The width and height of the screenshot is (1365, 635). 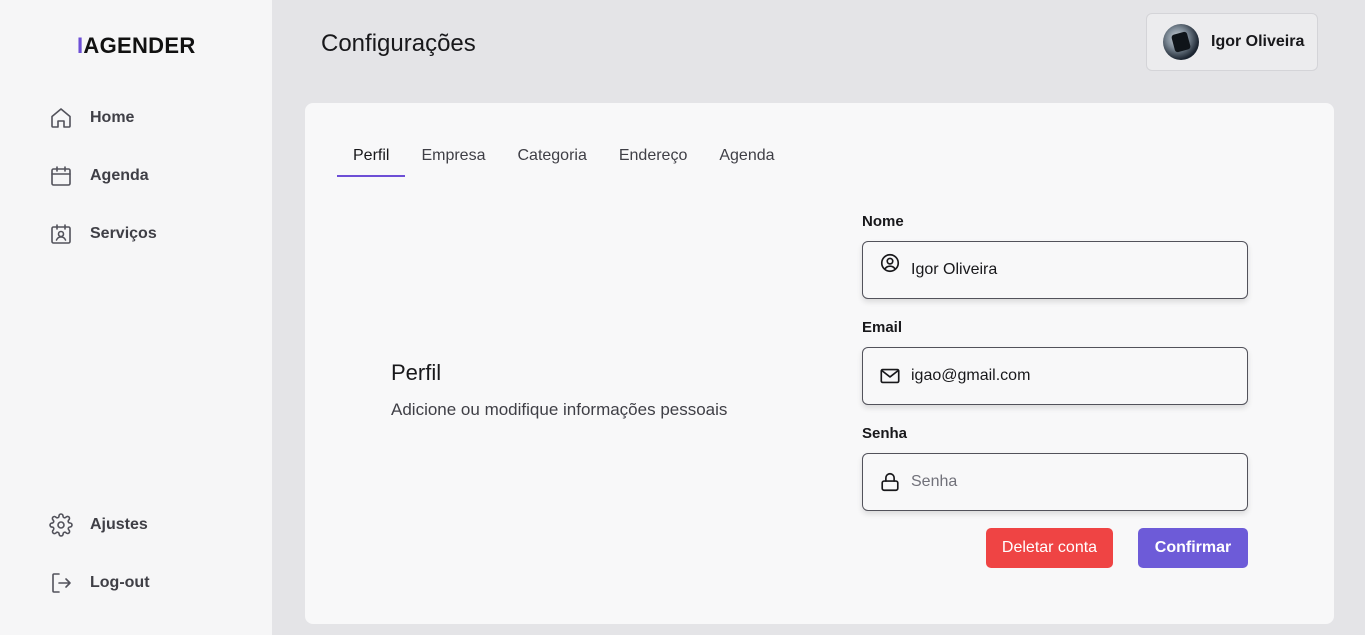 What do you see at coordinates (453, 162) in the screenshot?
I see `tab-empresa: Empresa` at bounding box center [453, 162].